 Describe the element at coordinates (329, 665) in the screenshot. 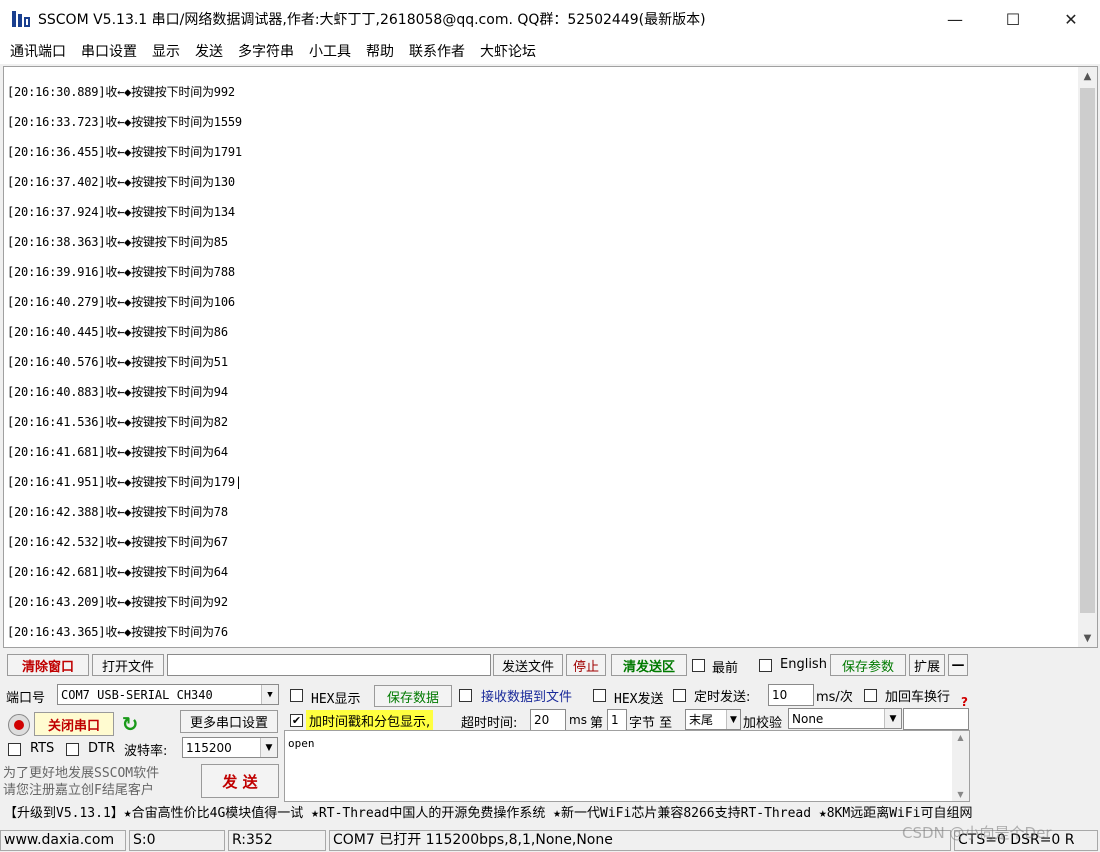

I see `file-path-input` at that location.